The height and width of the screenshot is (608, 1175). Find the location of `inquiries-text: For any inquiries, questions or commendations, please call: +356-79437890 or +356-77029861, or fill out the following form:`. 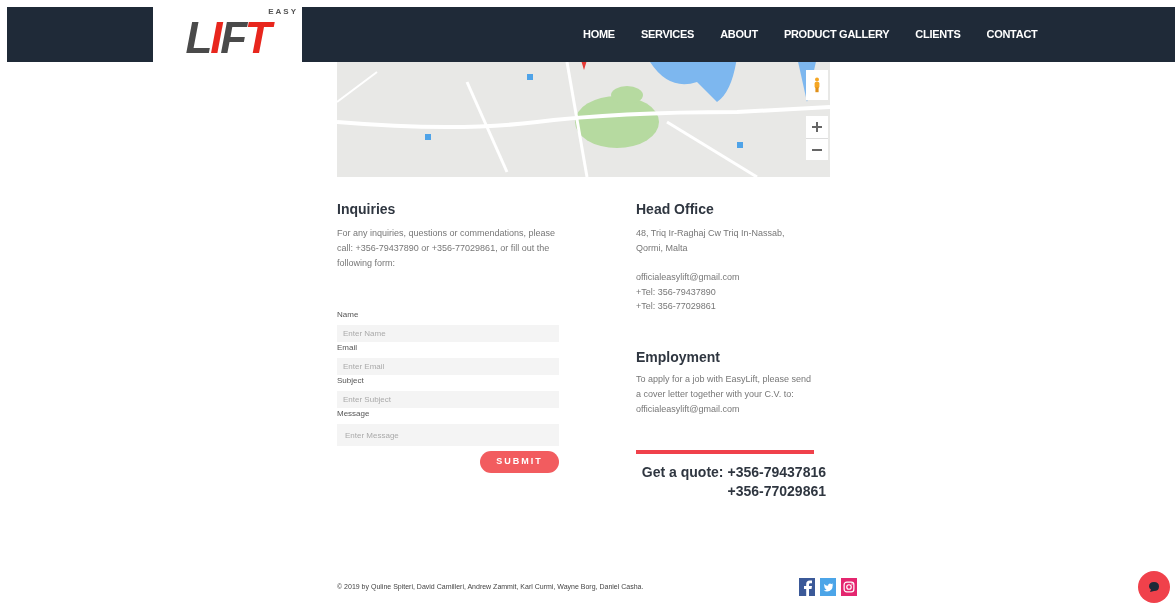

inquiries-text: For any inquiries, questions or commendations, please call: +356-79437890 or +356-77029861, or fill out the following form: is located at coordinates (447, 248).